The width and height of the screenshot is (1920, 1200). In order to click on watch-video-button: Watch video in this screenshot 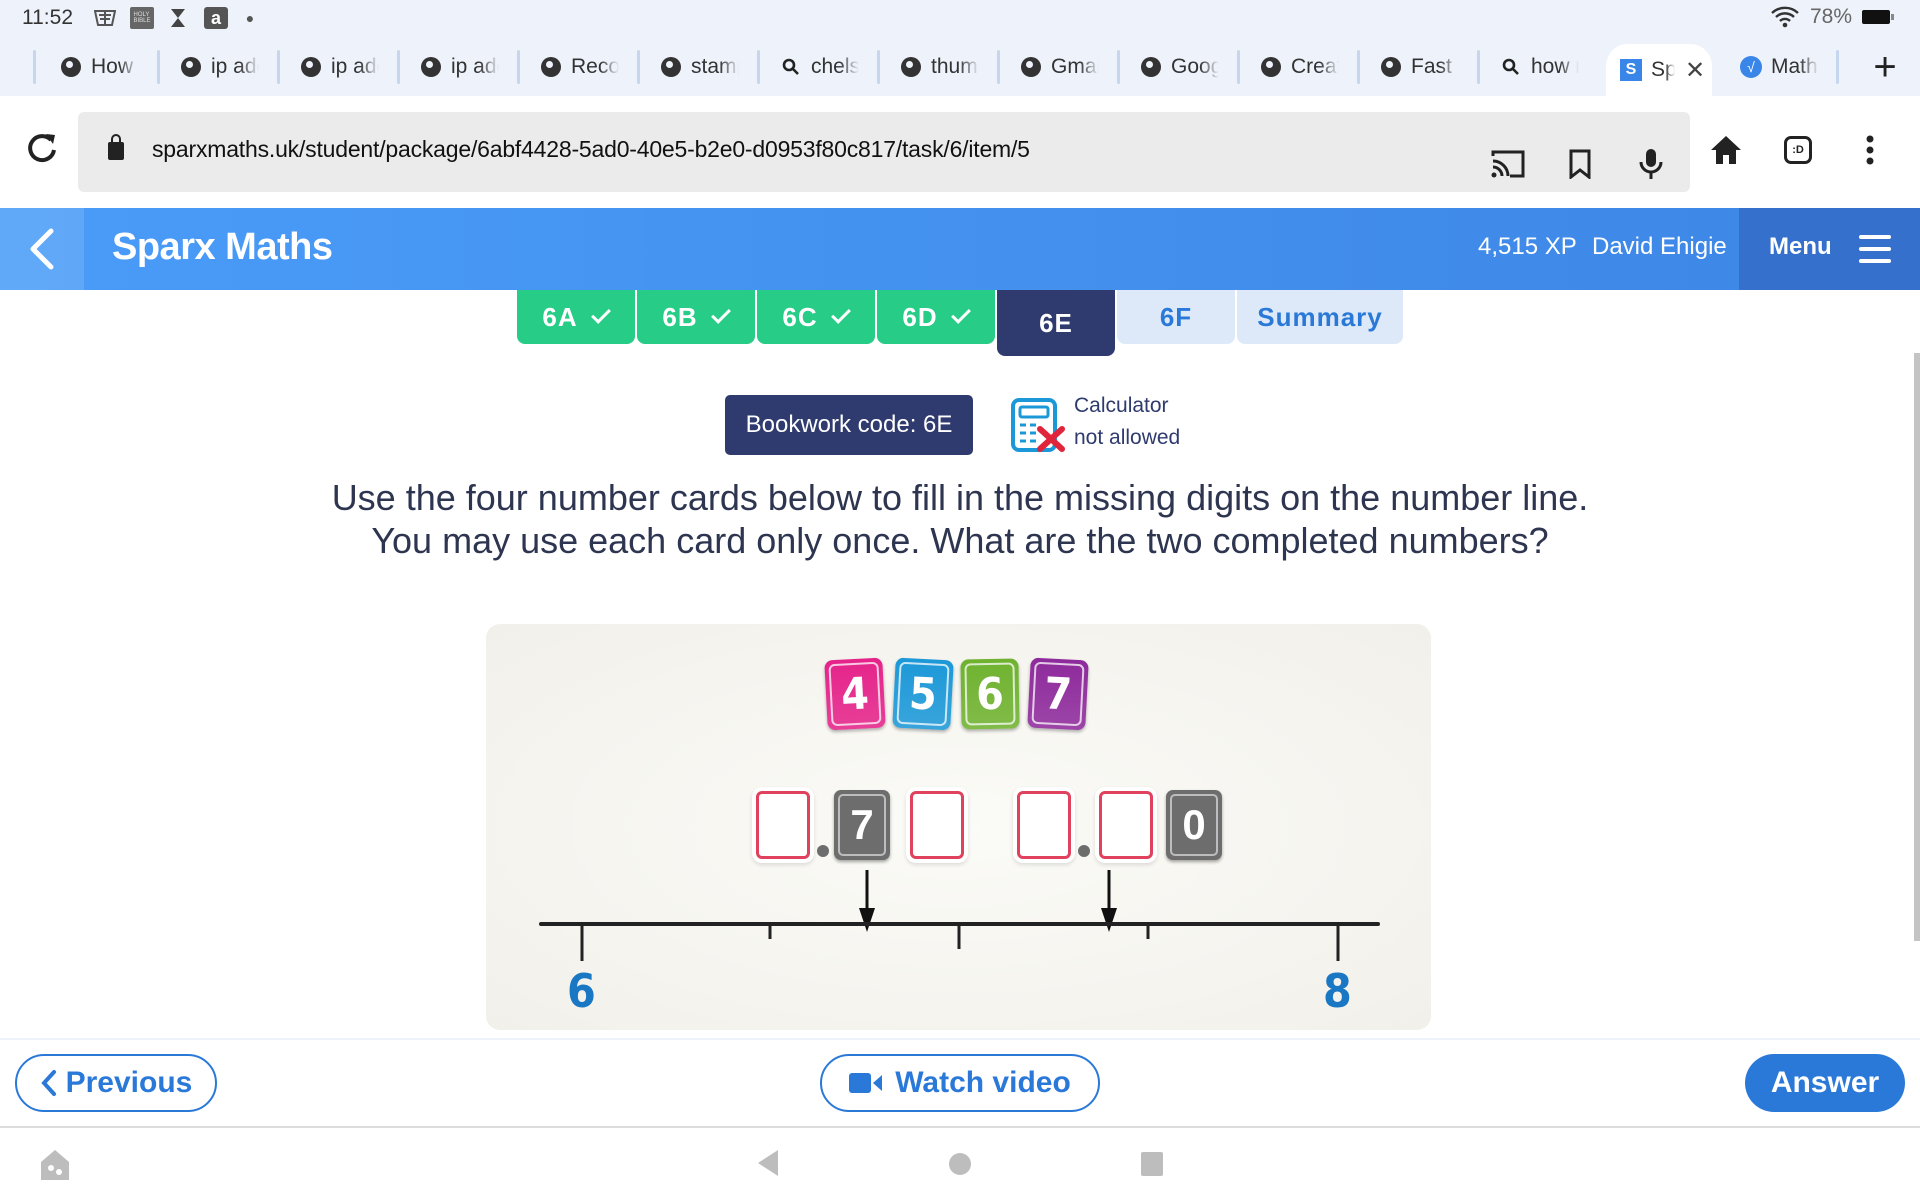, I will do `click(960, 1083)`.